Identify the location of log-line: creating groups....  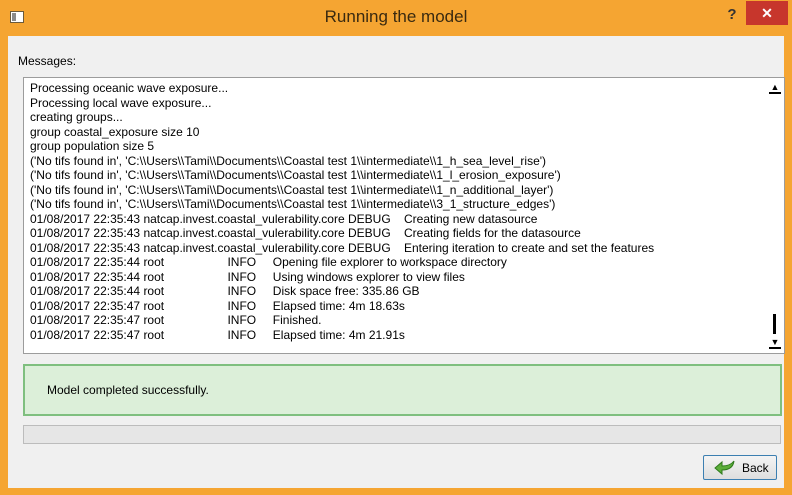
(76, 117).